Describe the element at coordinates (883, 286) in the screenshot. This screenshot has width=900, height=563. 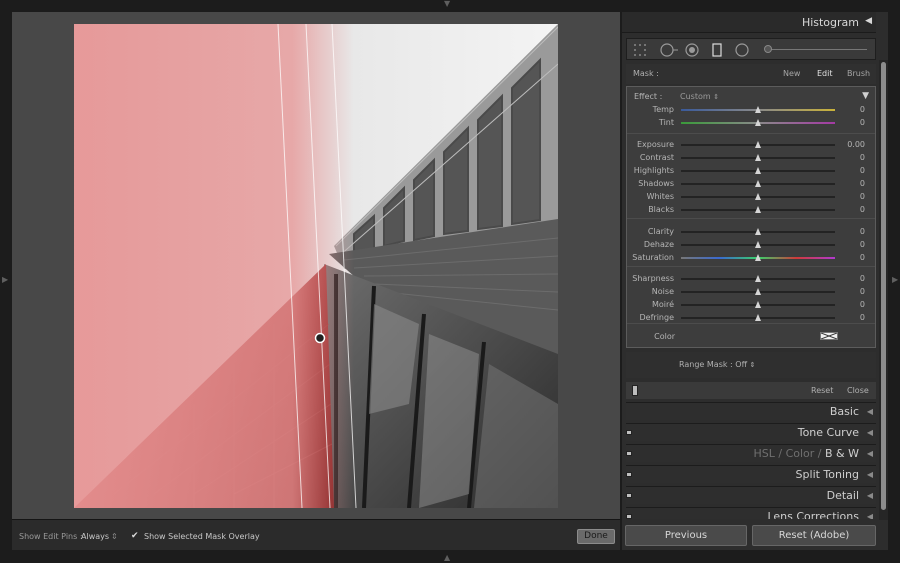
I see `panel-scrollbar-thumb` at that location.